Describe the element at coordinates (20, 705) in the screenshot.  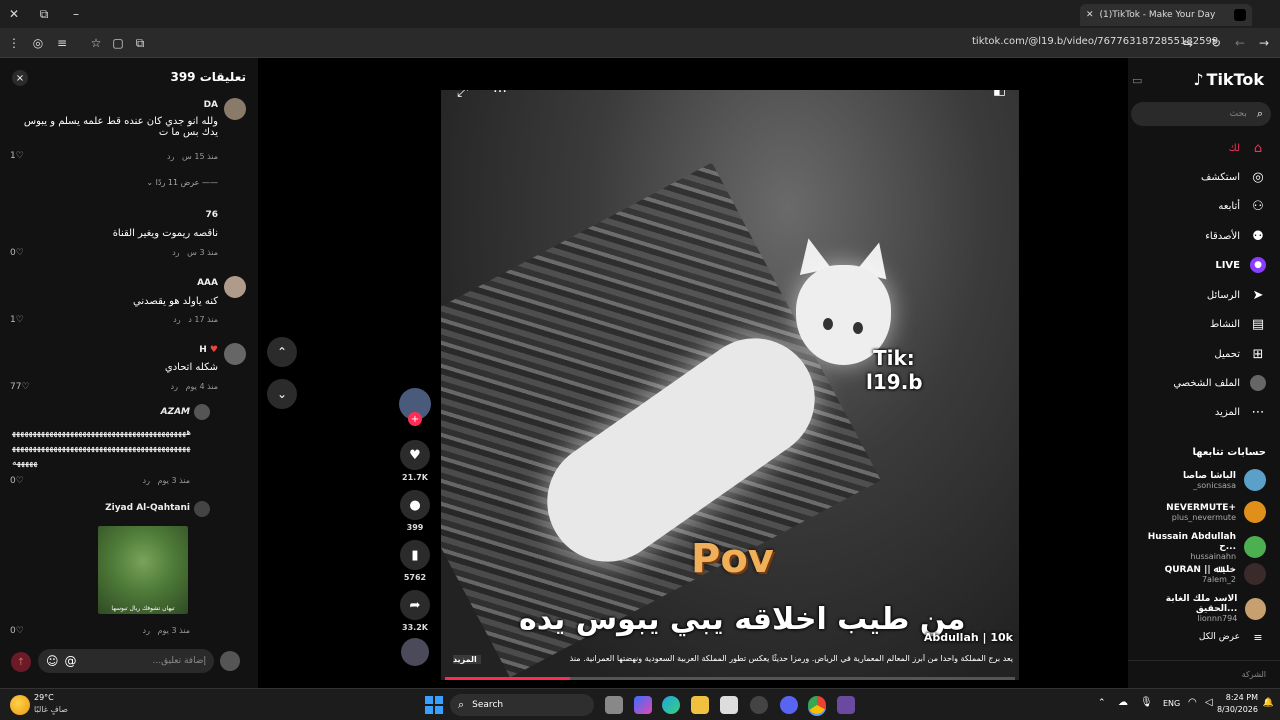
I see `weather-icon` at that location.